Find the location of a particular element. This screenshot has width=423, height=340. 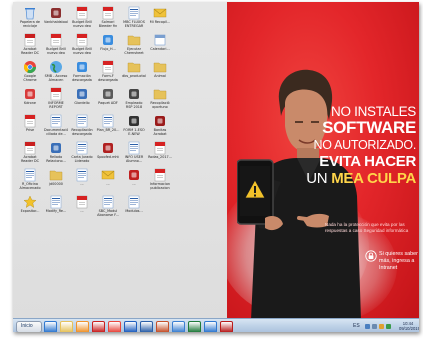

desktop-shortcut: FORM 1-ESO E-NEW is located at coordinates (134, 128).